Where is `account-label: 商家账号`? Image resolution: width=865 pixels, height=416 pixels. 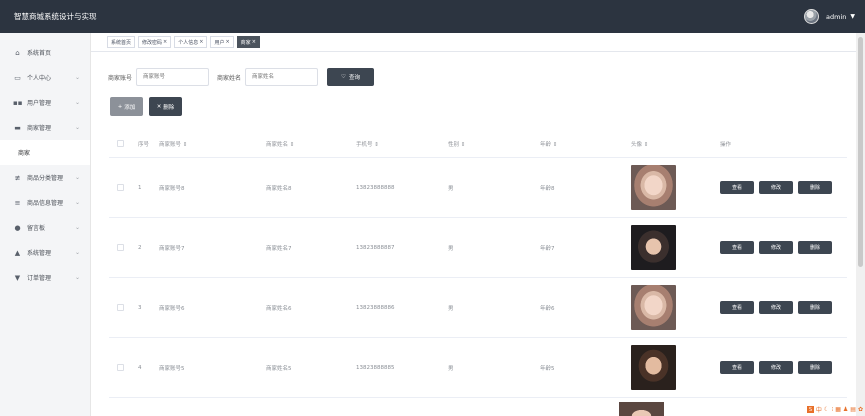 account-label: 商家账号 is located at coordinates (120, 78).